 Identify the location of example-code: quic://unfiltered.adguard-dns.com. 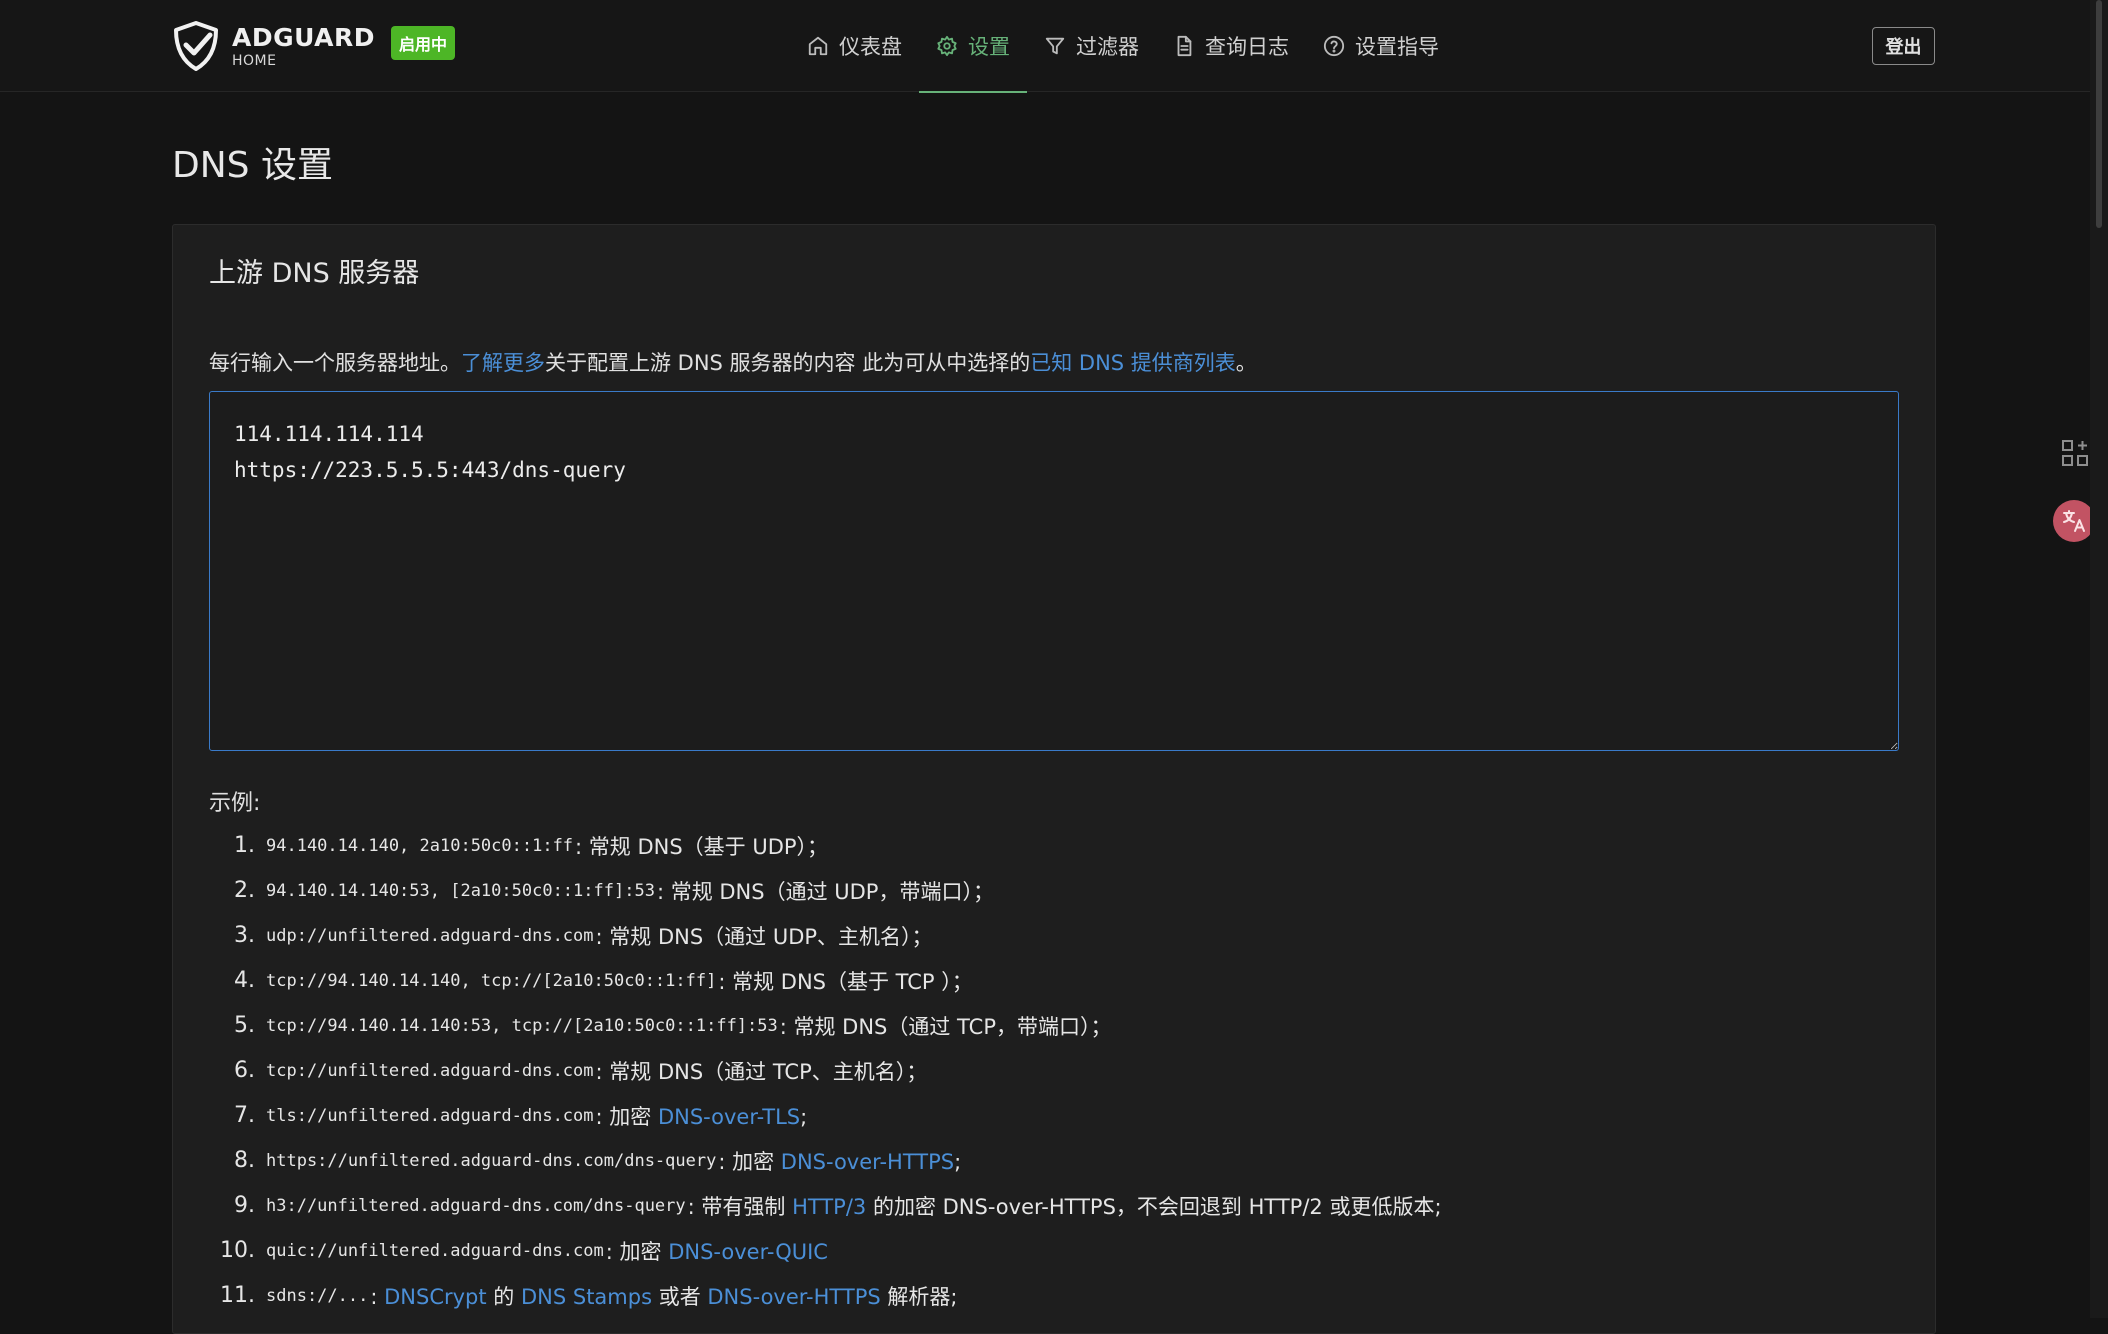
(435, 1250).